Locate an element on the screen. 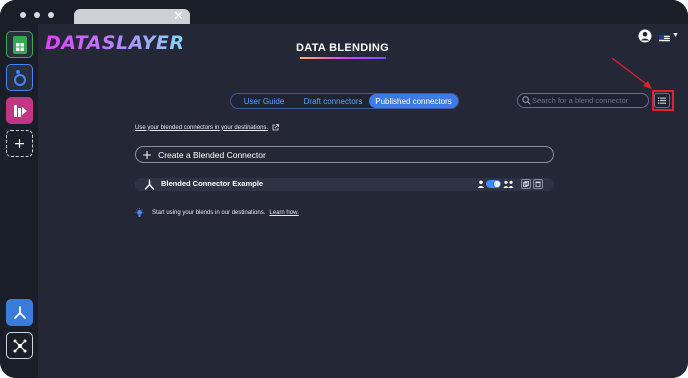 The width and height of the screenshot is (688, 378). copy-button is located at coordinates (526, 184).